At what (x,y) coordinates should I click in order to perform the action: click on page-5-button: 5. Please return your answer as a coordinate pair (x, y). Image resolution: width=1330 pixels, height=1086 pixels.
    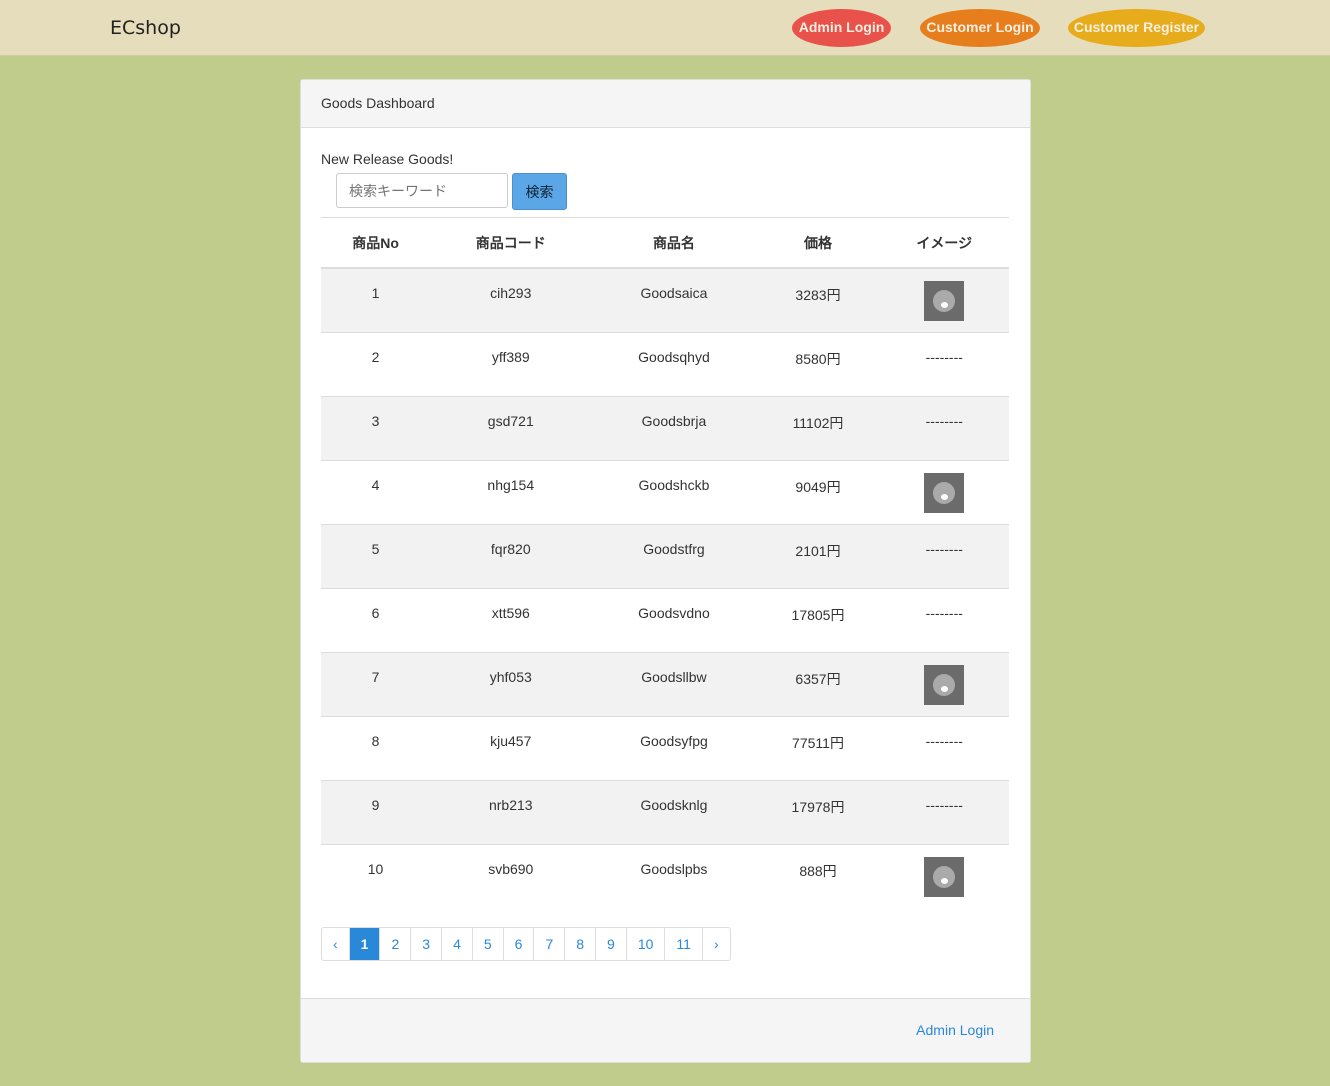
    Looking at the image, I should click on (487, 944).